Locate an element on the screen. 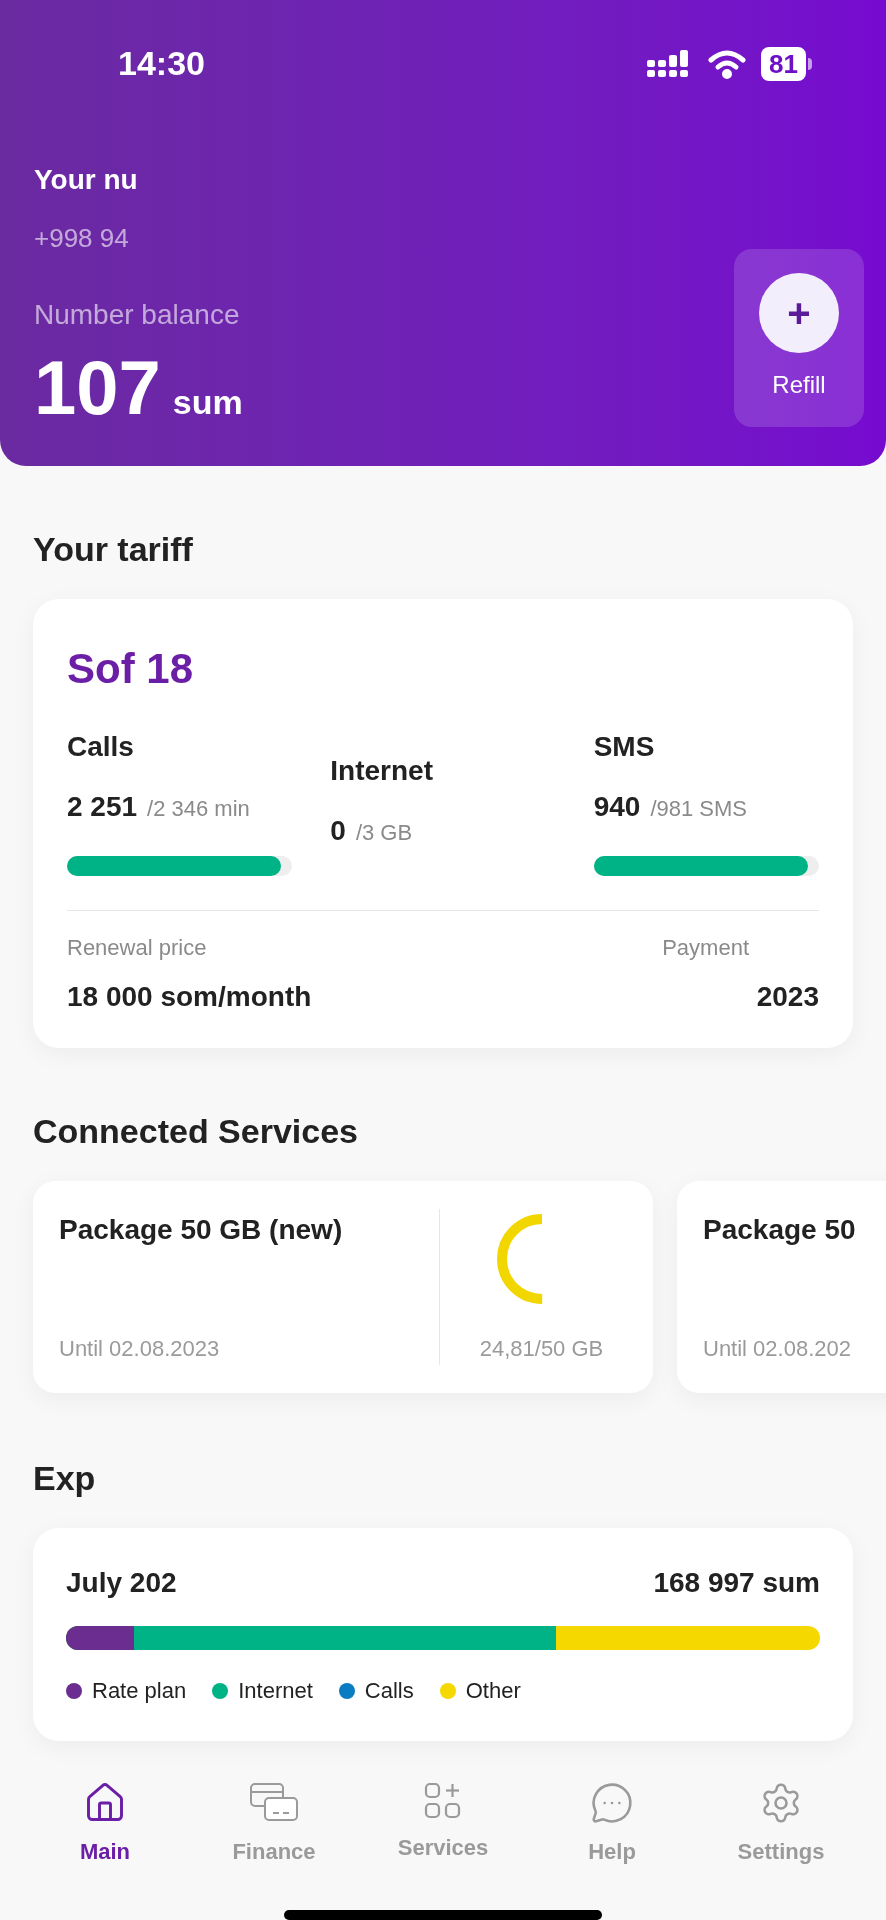 This screenshot has width=886, height=1920. section-title: Exp is located at coordinates (65, 1479).